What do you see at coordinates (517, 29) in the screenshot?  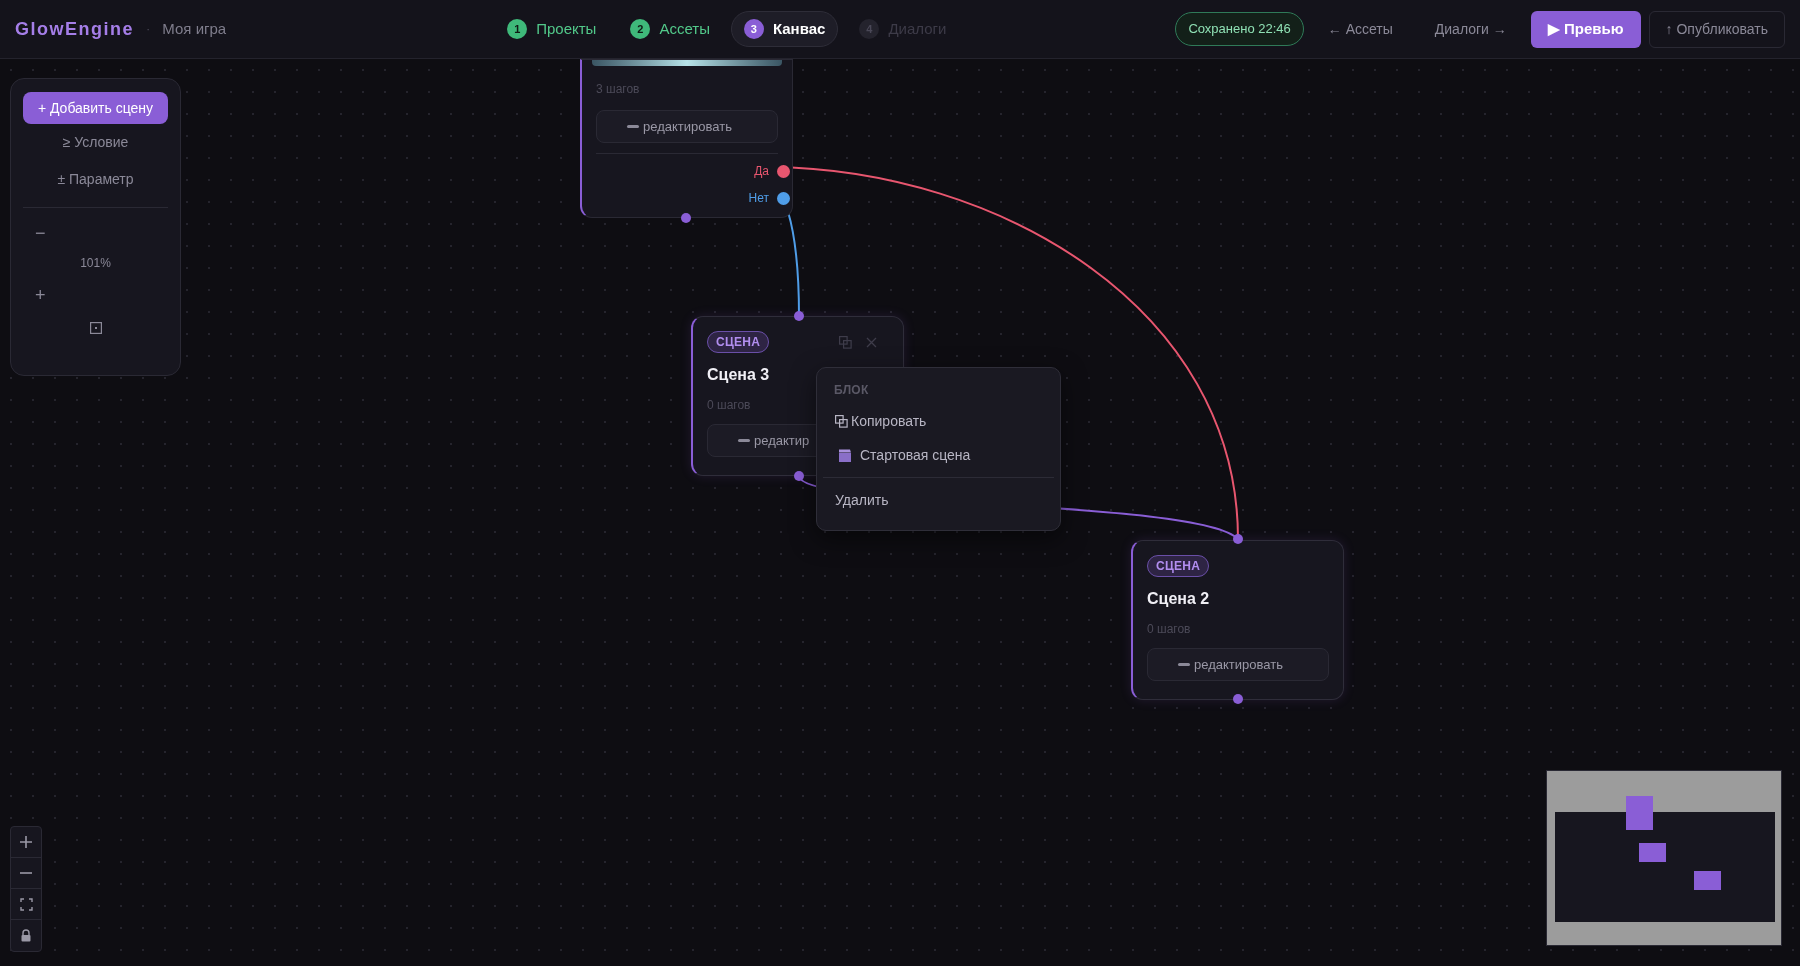 I see `step-number: 1` at bounding box center [517, 29].